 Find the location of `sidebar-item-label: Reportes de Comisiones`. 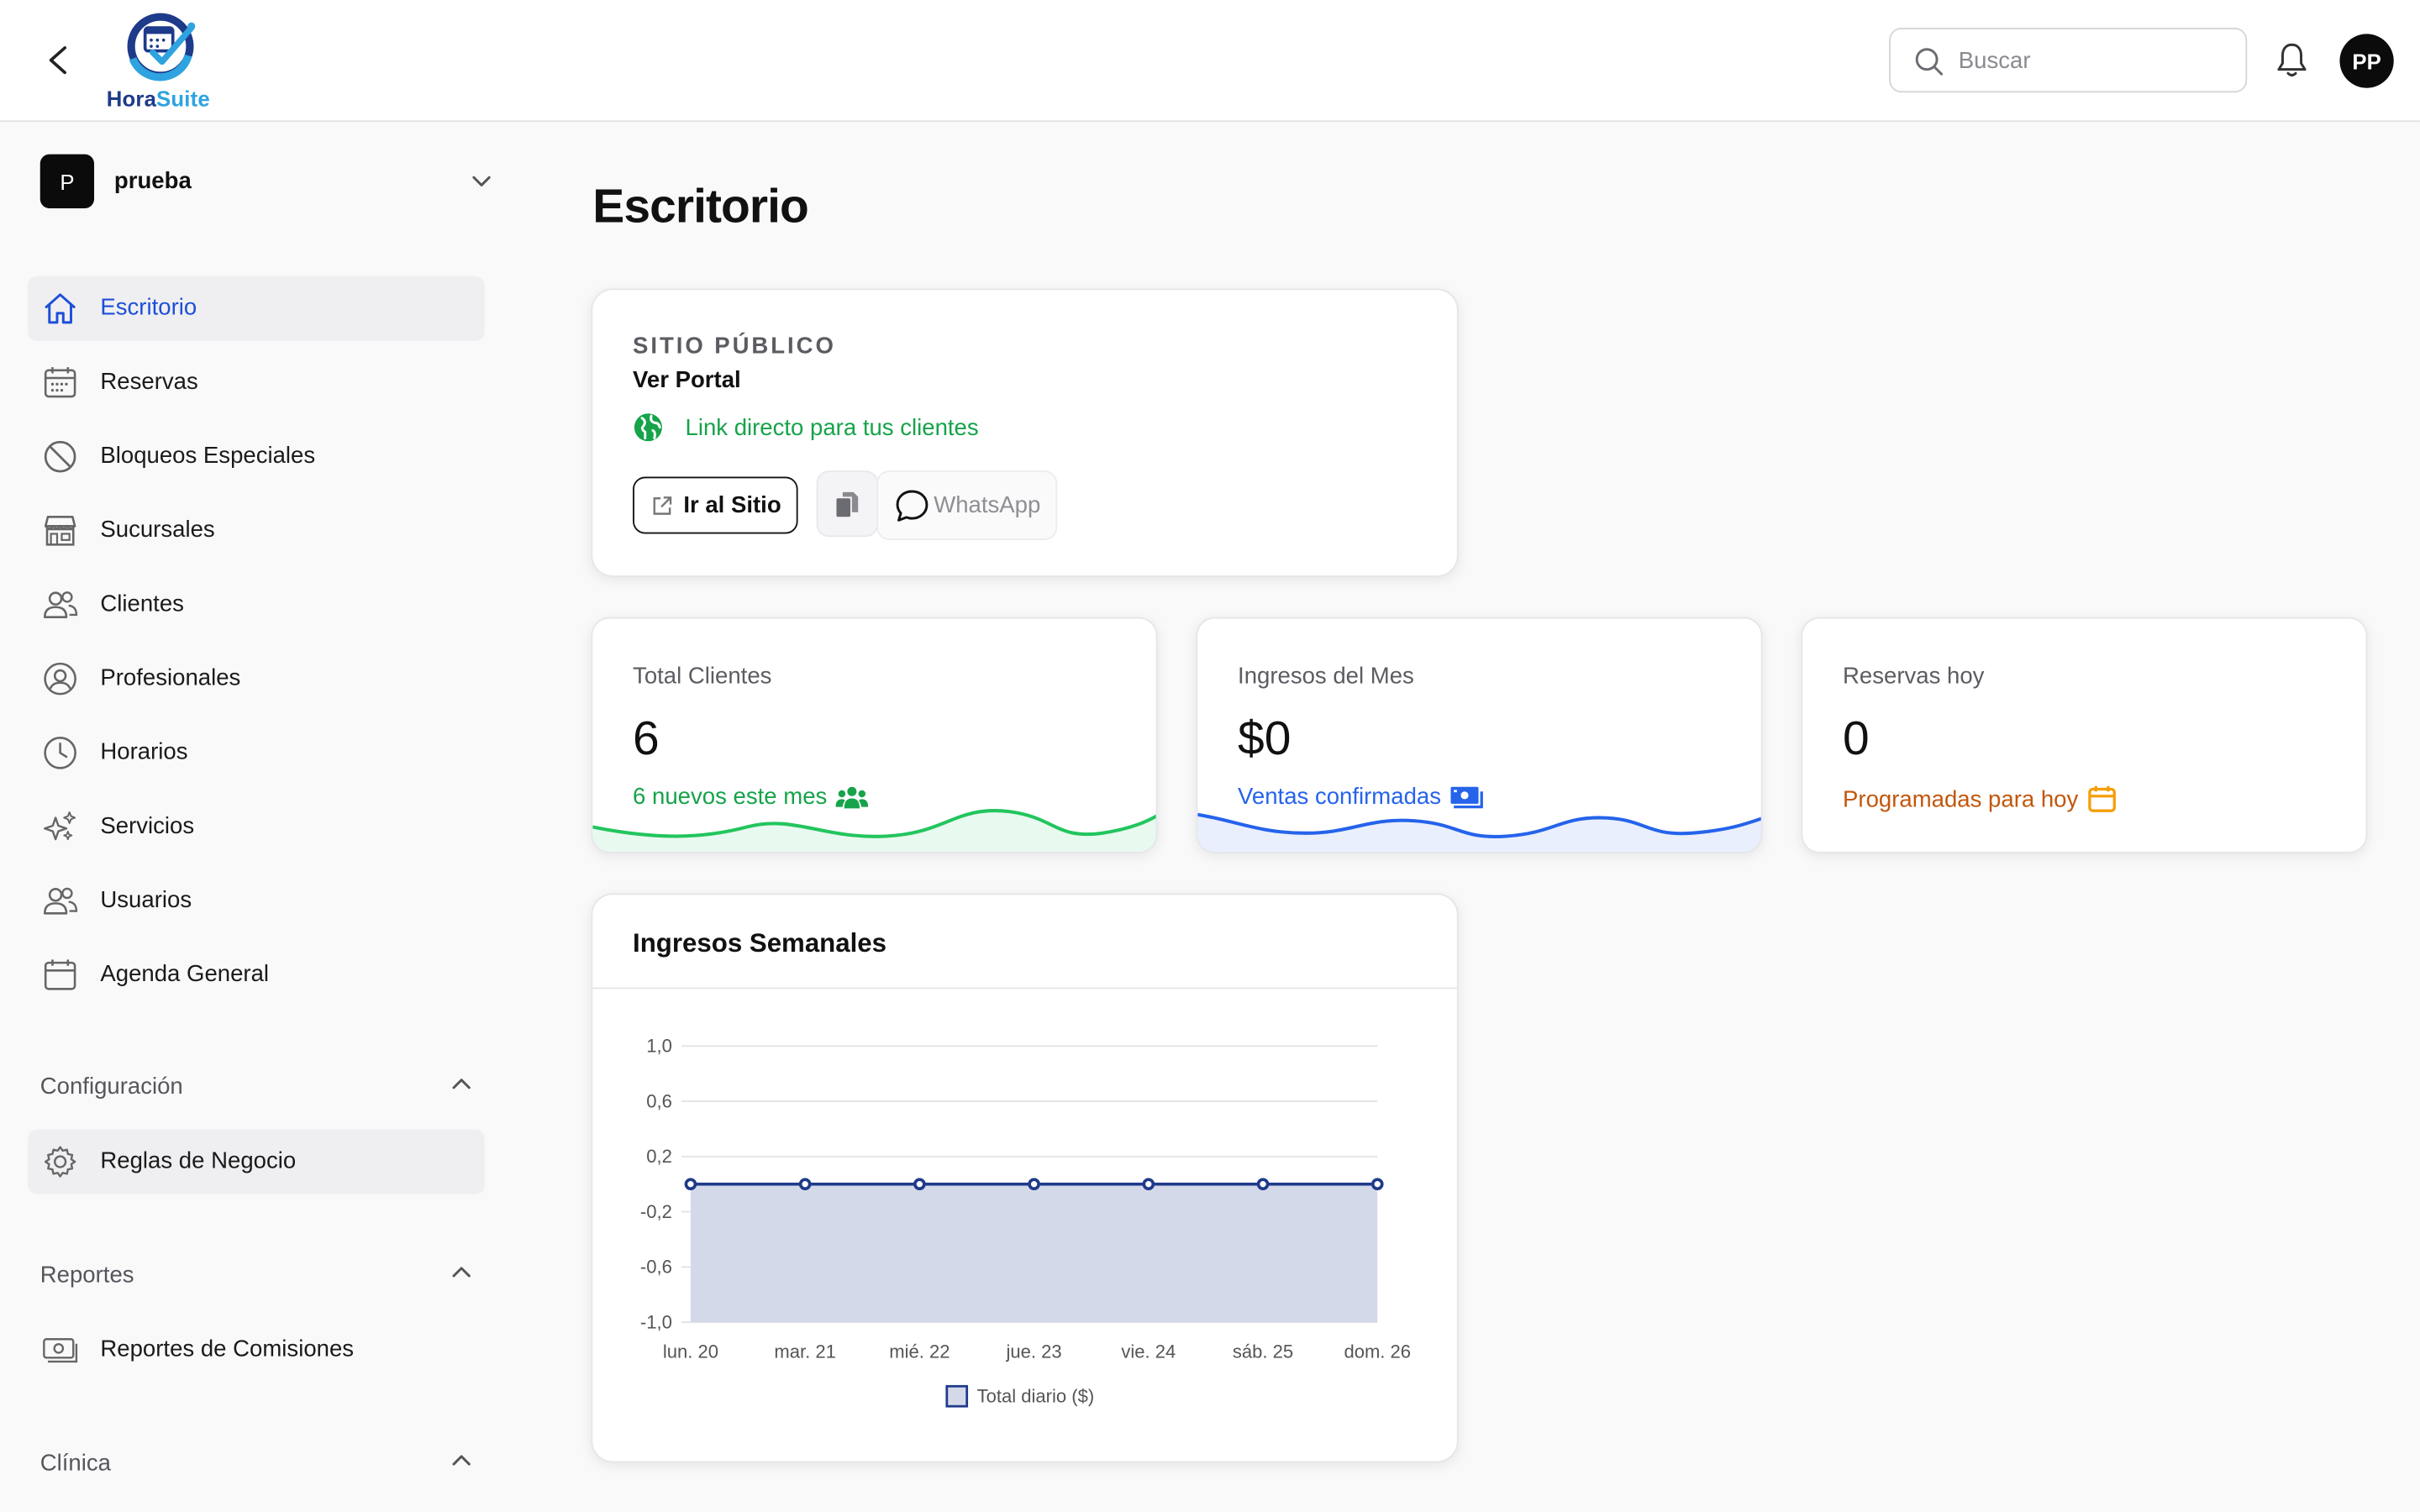

sidebar-item-label: Reportes de Comisiones is located at coordinates (227, 1349).